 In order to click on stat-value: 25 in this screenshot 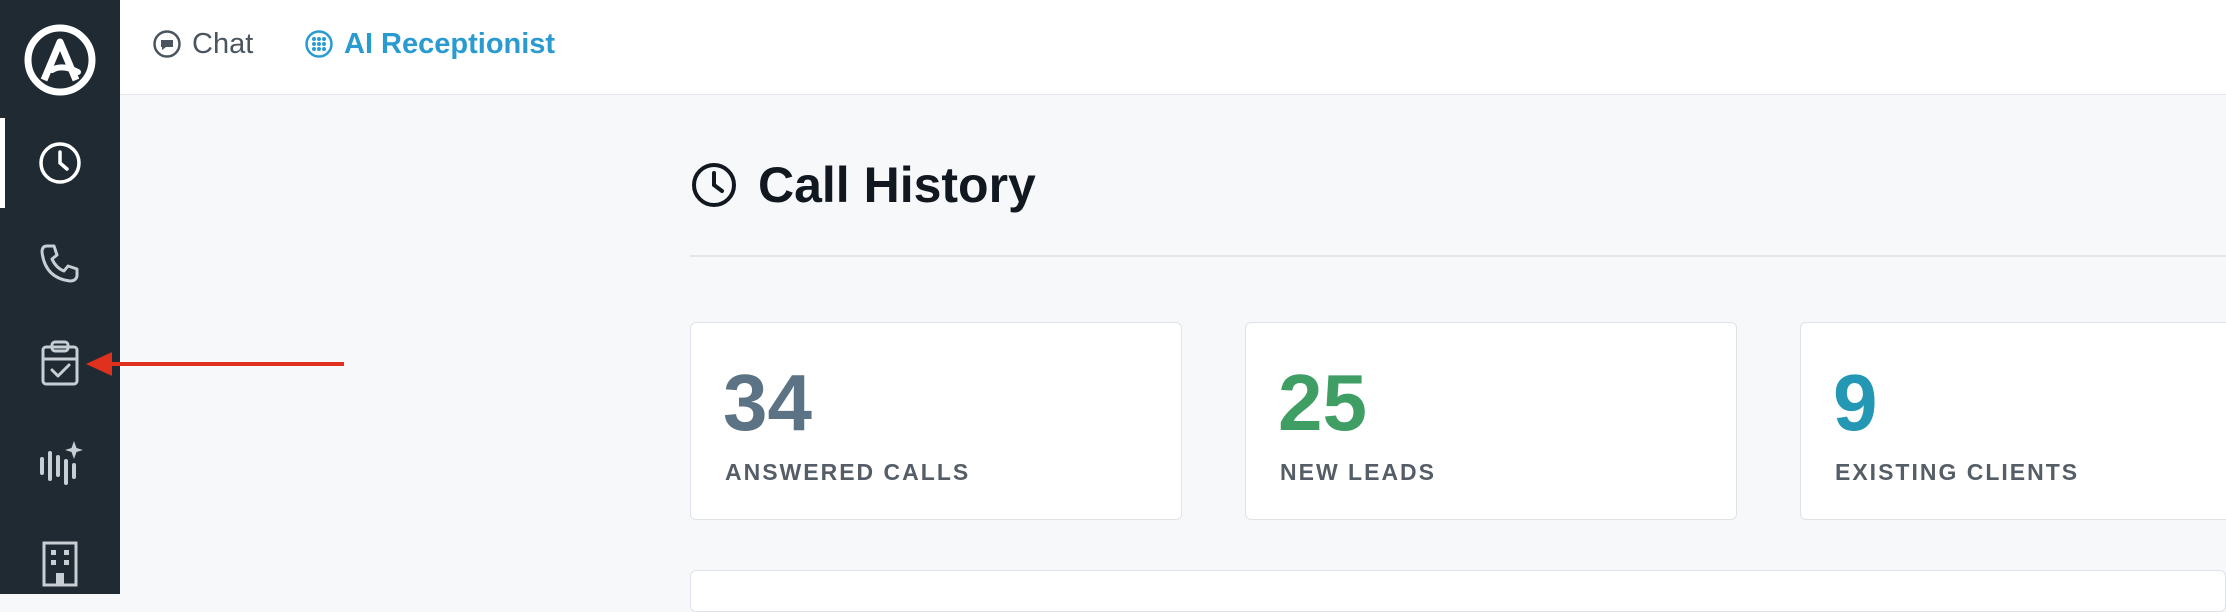, I will do `click(1322, 402)`.